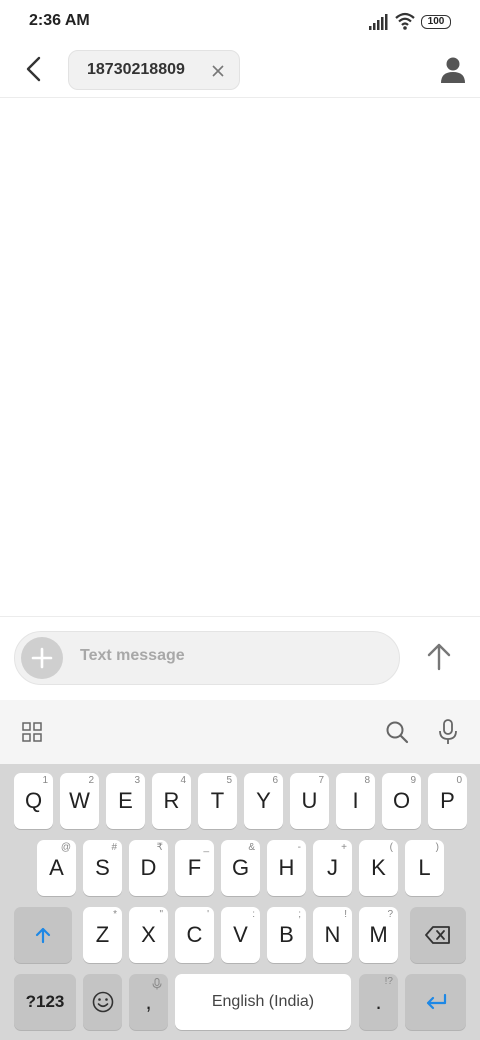 This screenshot has width=480, height=1040. I want to click on enter-icon, so click(436, 1001).